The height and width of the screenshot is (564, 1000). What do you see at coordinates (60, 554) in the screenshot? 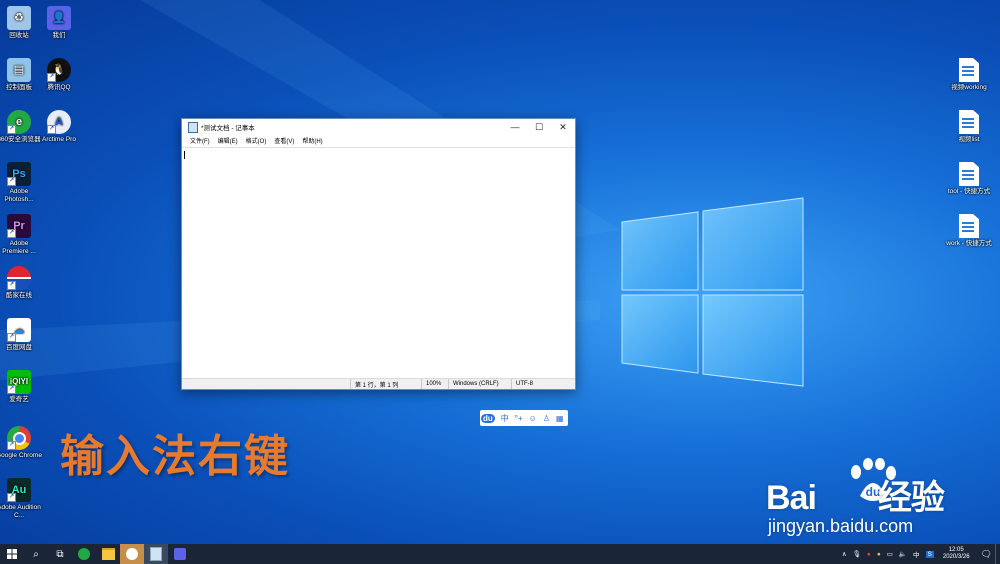
I see `task-view-icon: ⧉` at bounding box center [60, 554].